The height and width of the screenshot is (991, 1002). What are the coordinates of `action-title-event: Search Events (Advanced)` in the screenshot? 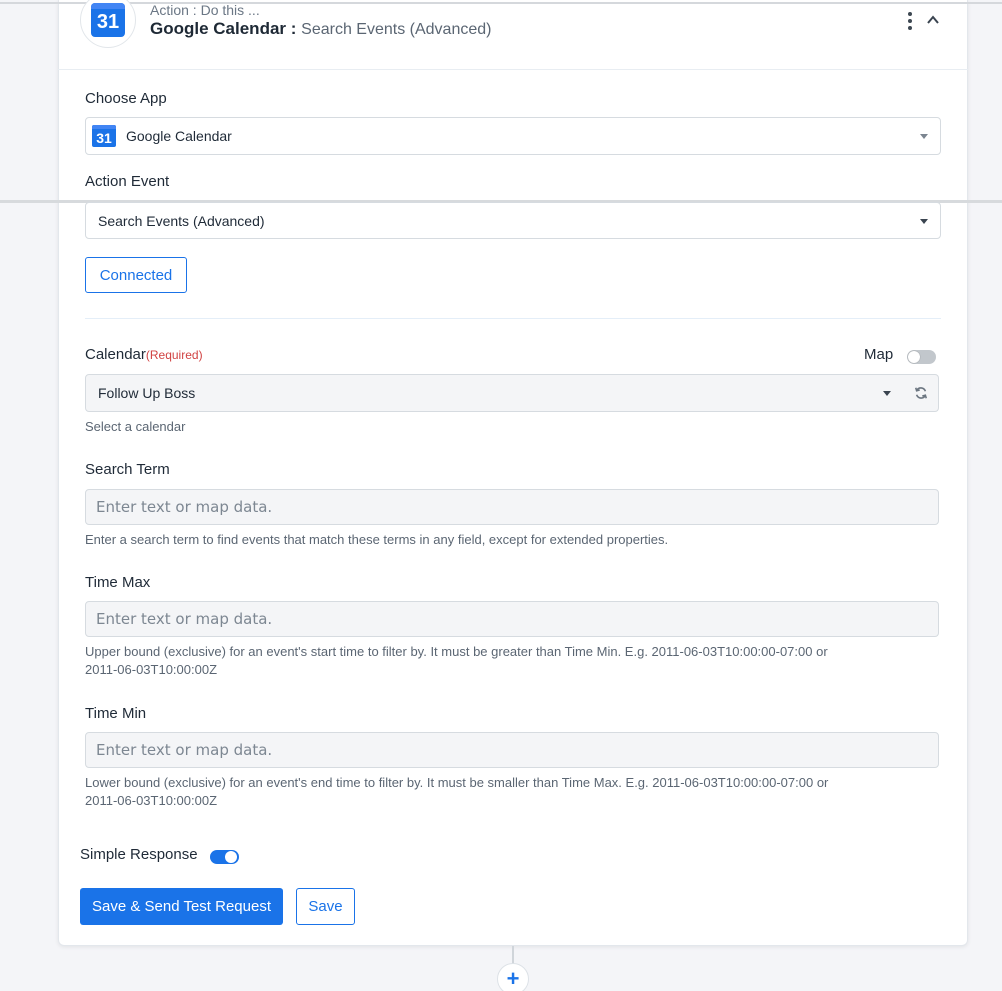 It's located at (396, 29).